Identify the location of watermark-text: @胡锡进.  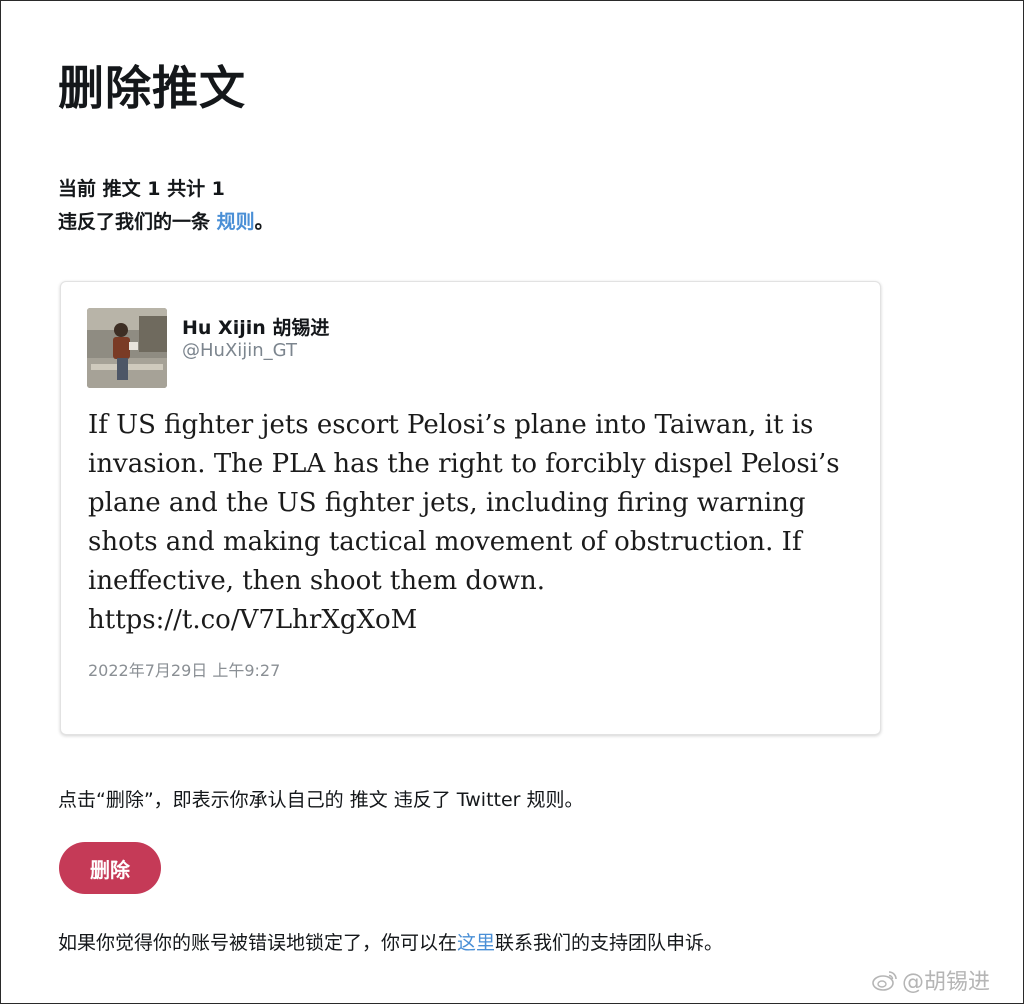
(946, 982).